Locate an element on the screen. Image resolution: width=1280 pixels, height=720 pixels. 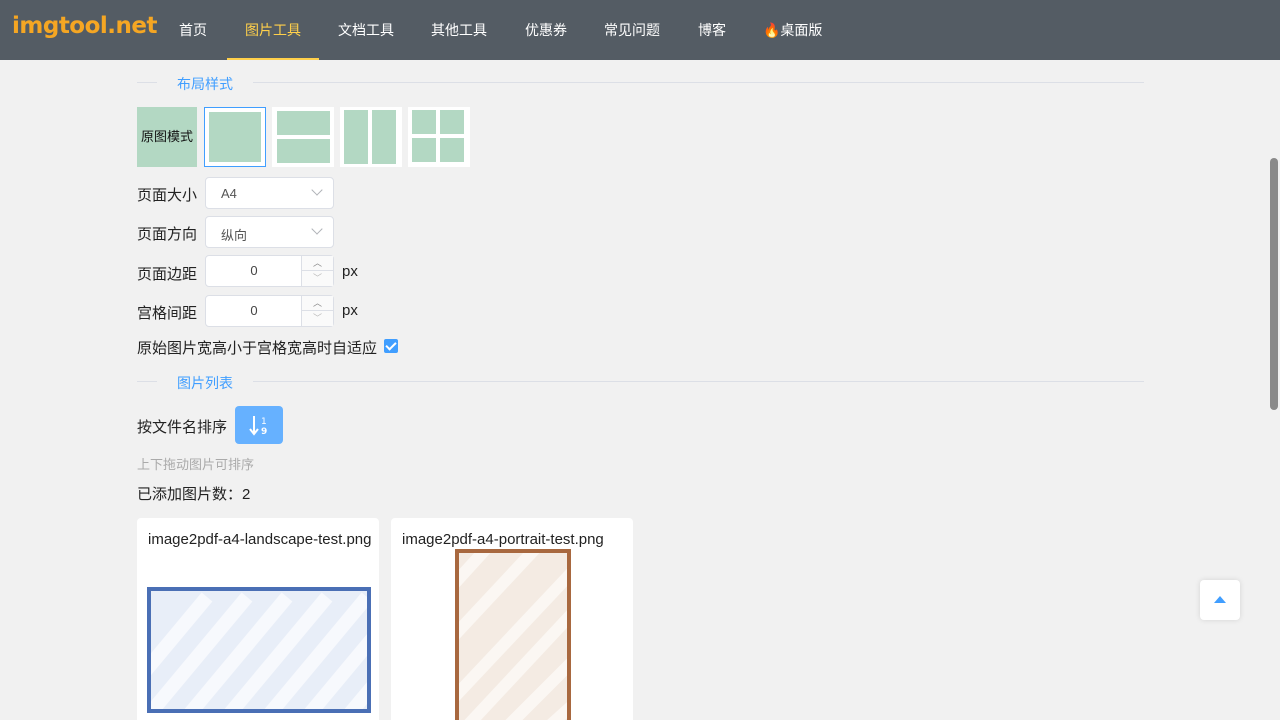
layout-option-single is located at coordinates (235, 137).